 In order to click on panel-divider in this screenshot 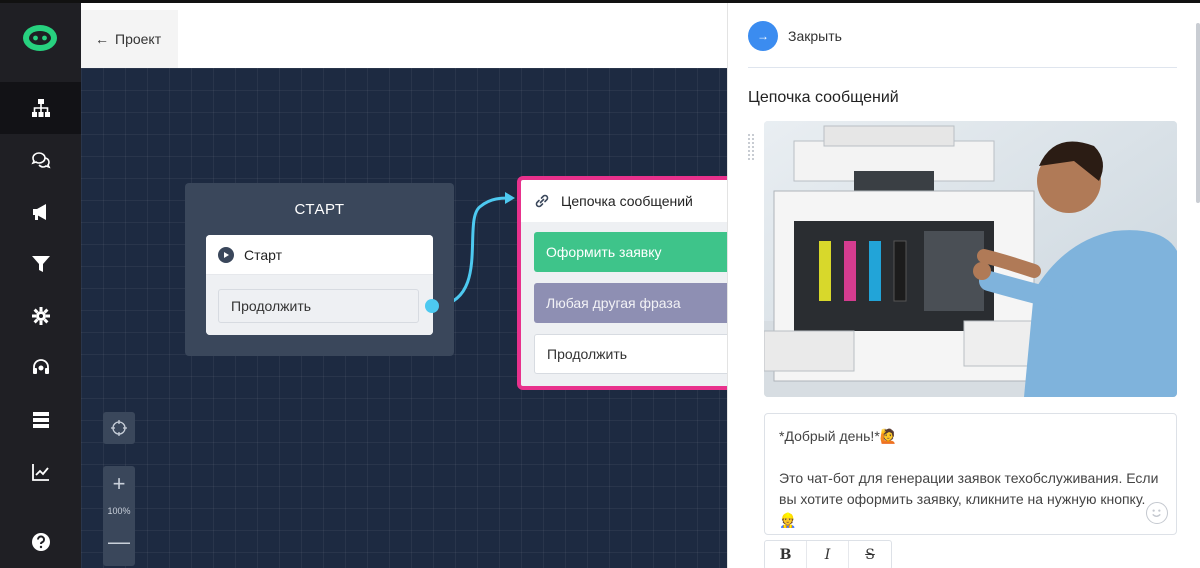, I will do `click(962, 67)`.